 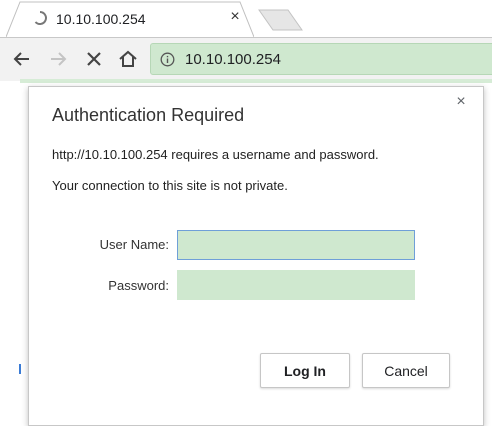 I want to click on info-icon, so click(x=167, y=59).